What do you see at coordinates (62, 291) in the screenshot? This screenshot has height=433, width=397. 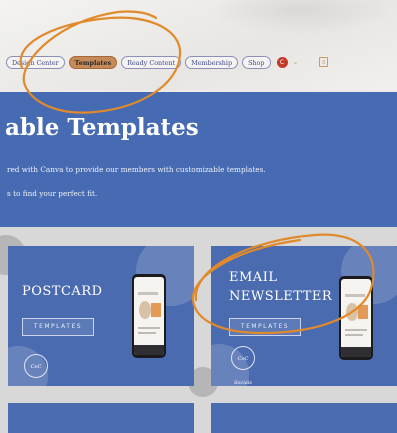 I see `card-title: POSTCARD` at bounding box center [62, 291].